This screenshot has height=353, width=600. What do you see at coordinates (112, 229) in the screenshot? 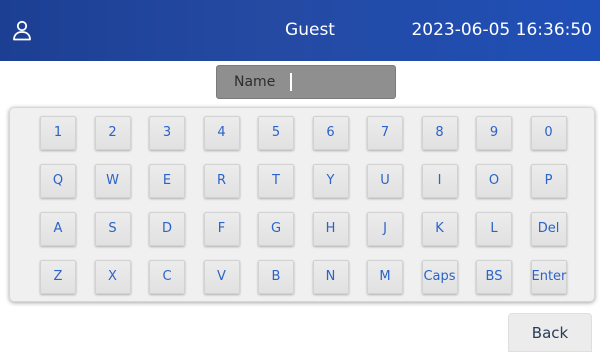
I see `key-s: S` at bounding box center [112, 229].